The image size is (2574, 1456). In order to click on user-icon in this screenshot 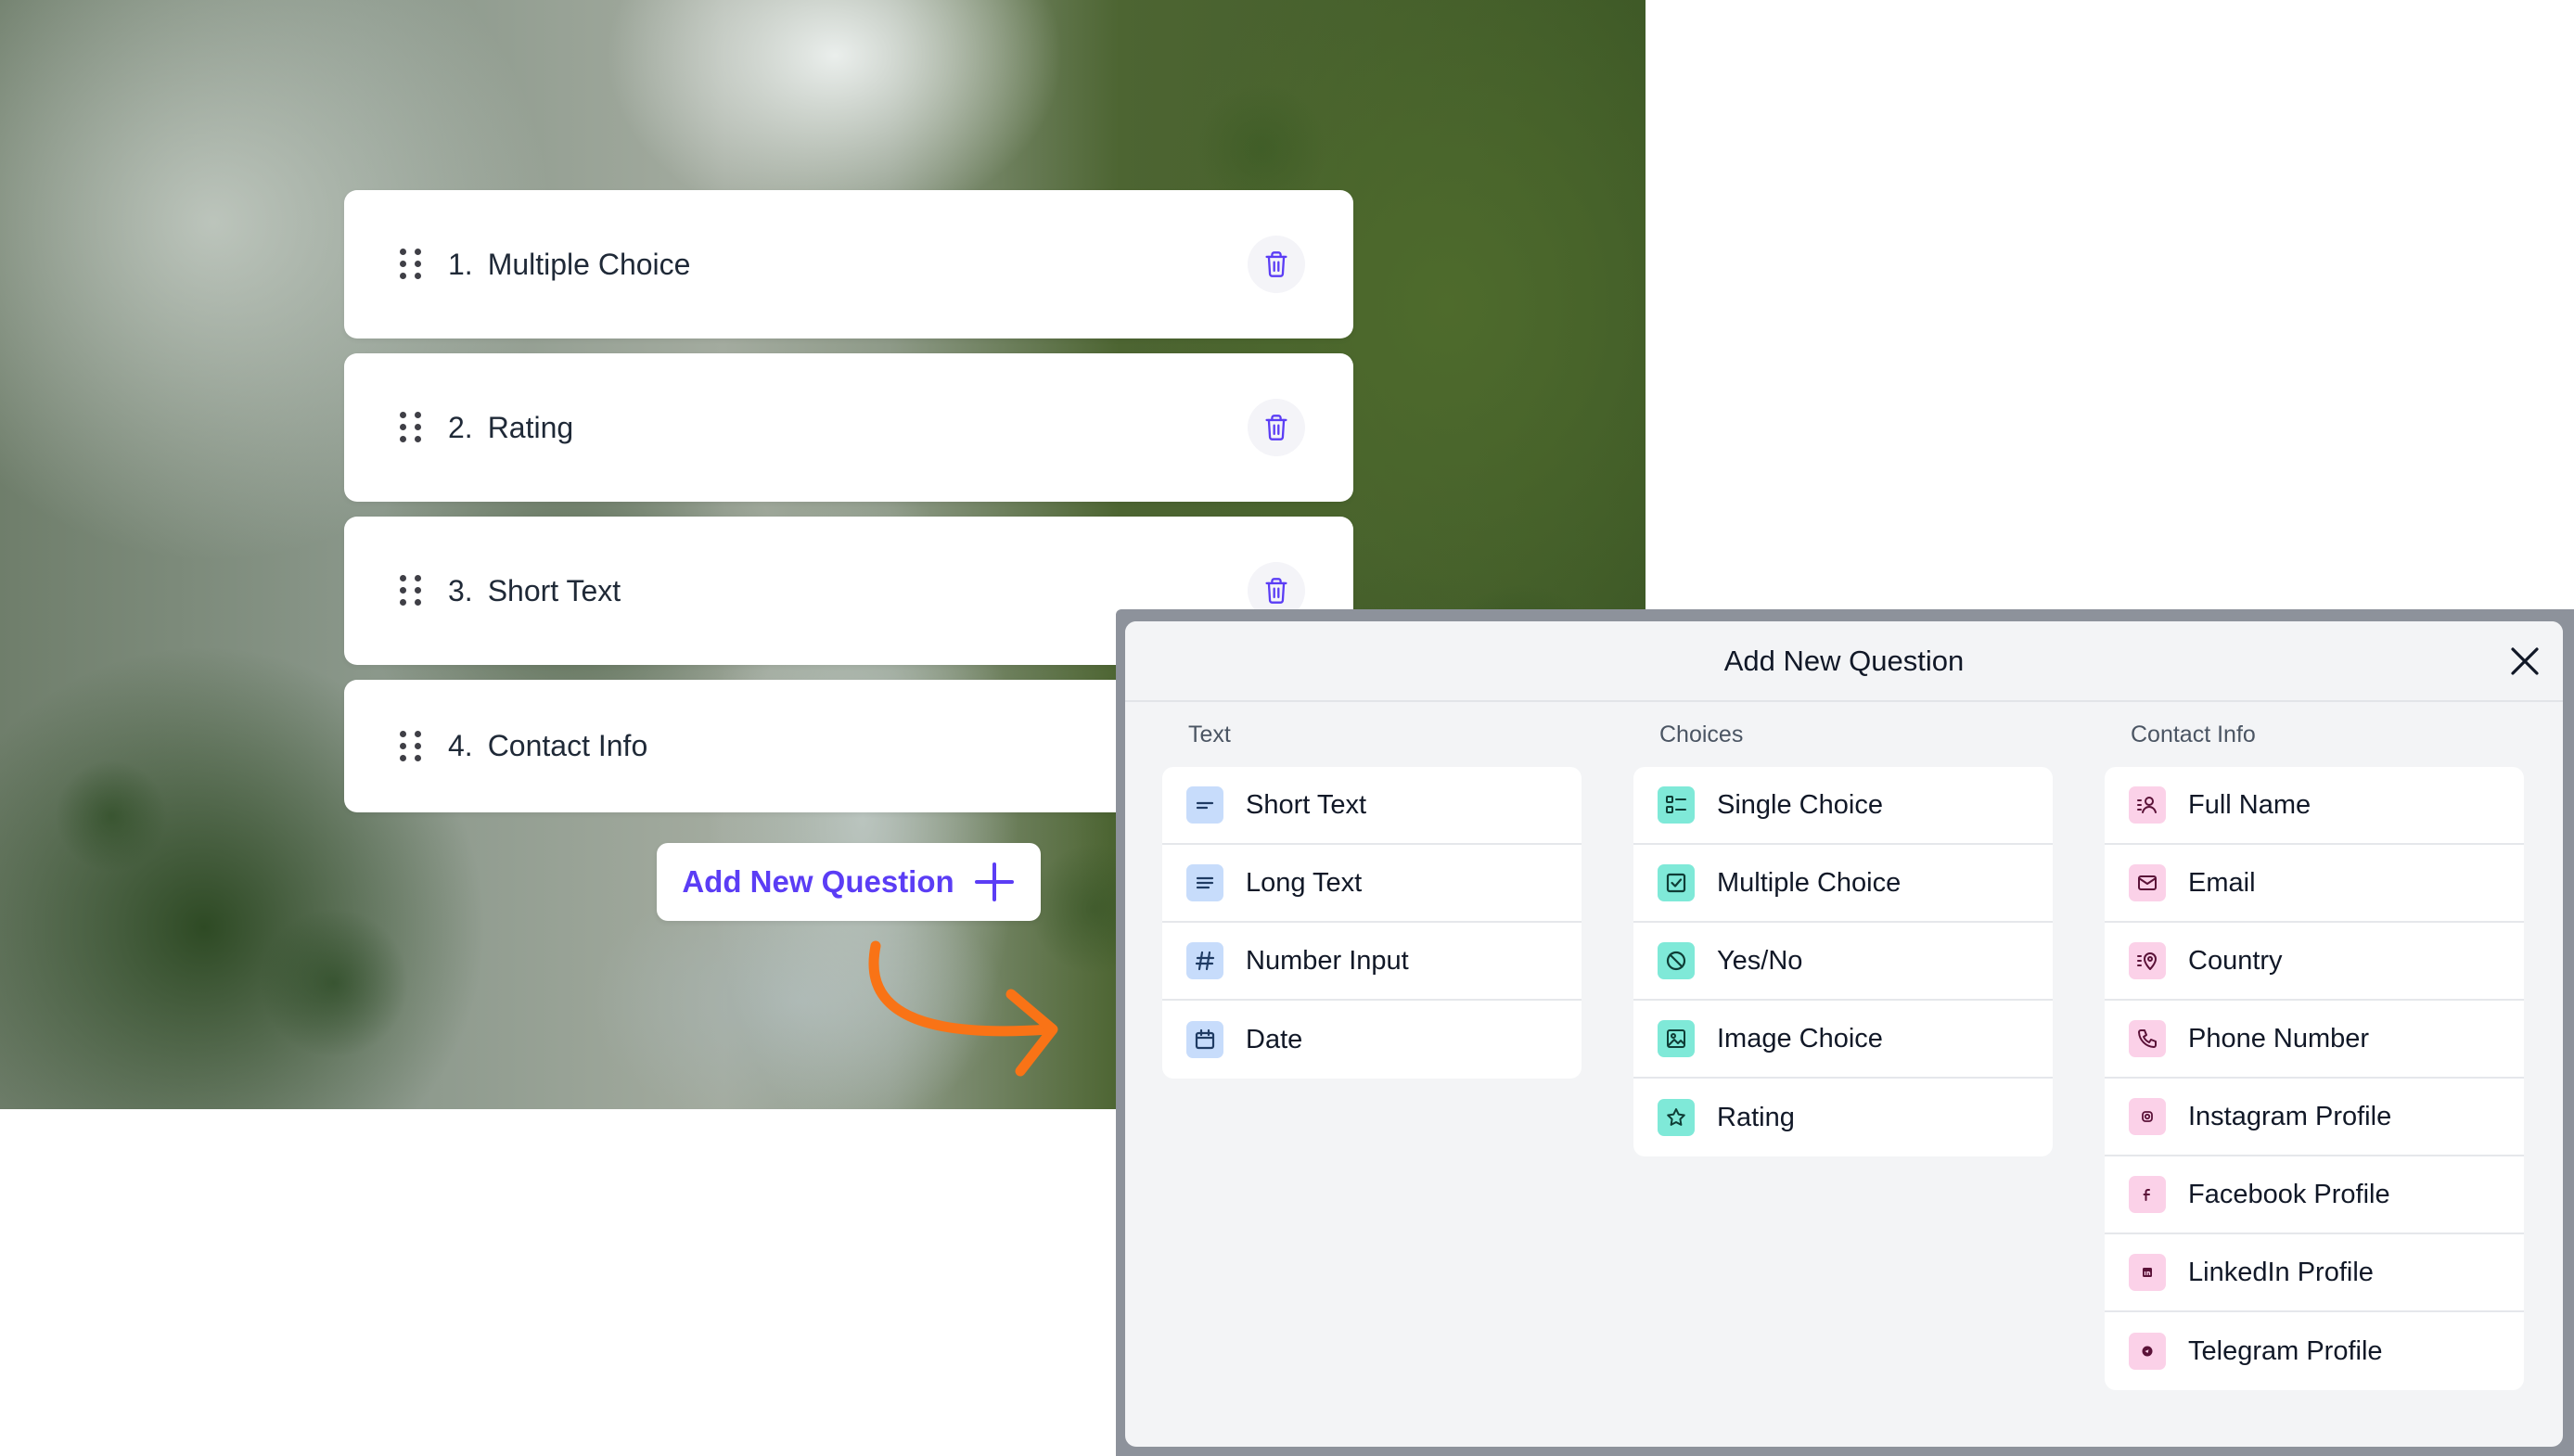, I will do `click(2147, 805)`.